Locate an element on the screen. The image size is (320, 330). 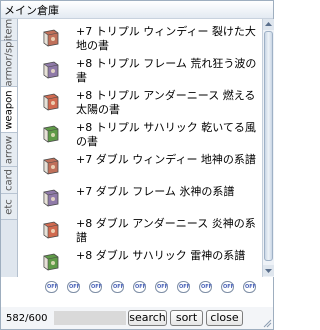
tab-label: armor/sp is located at coordinates (9, 63).